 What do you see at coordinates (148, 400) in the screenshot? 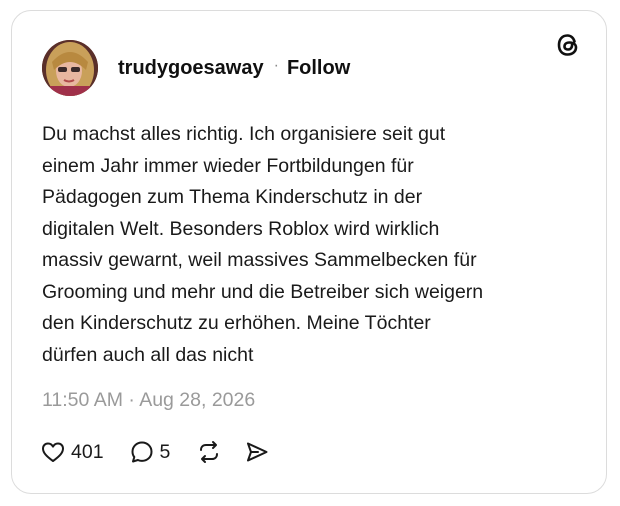
I see `post-timestamp: 11:50 AM · Aug 28, 2026` at bounding box center [148, 400].